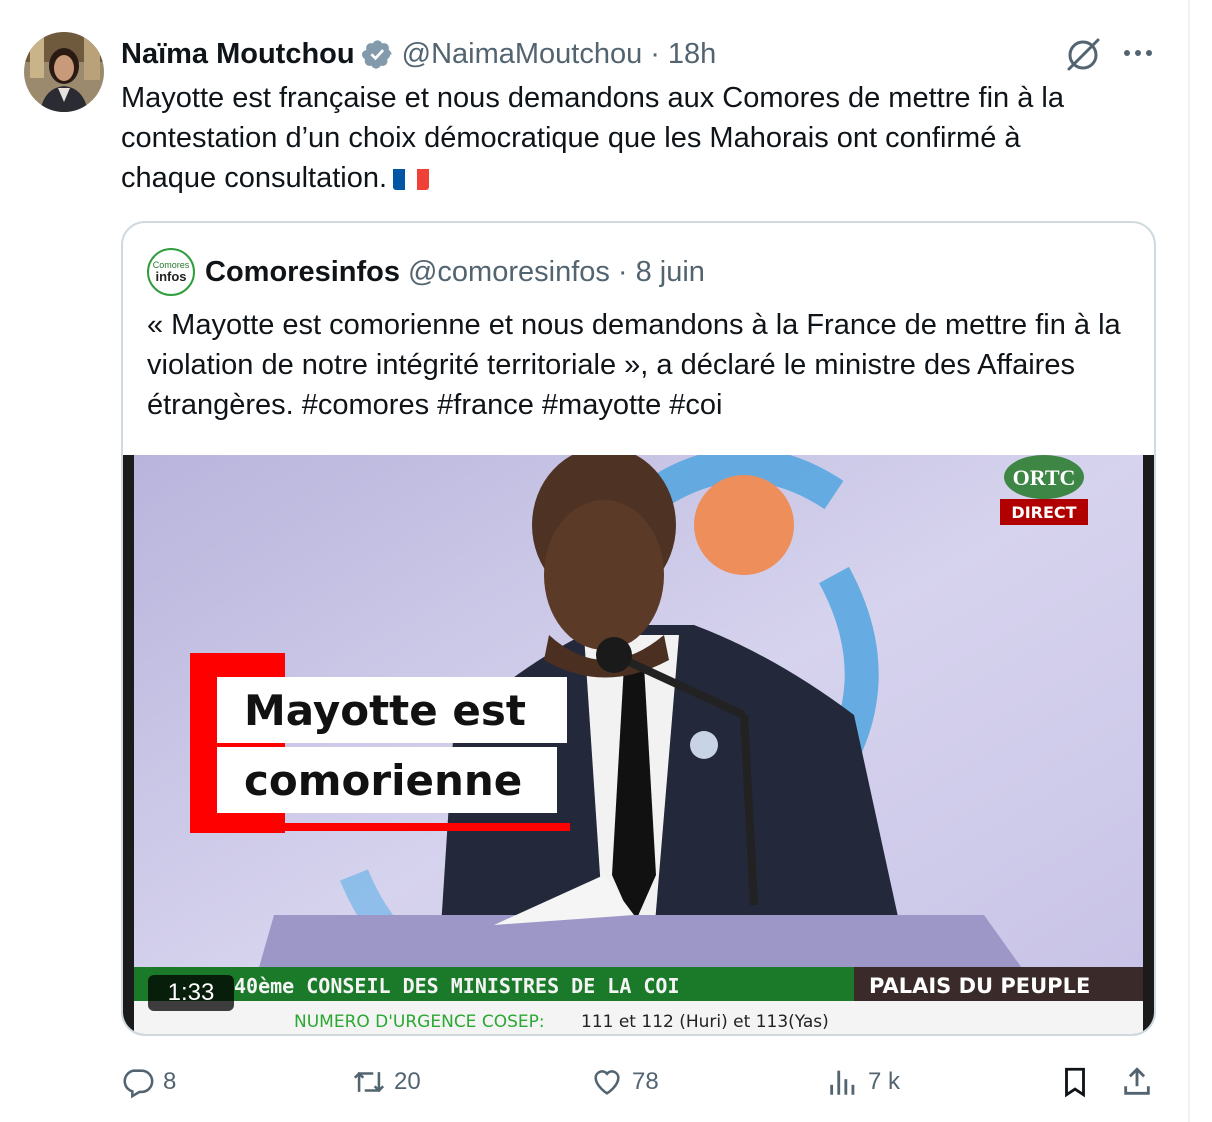 The width and height of the screenshot is (1212, 1122). I want to click on action-bar: 8 20 78 7 k, so click(594, 1082).